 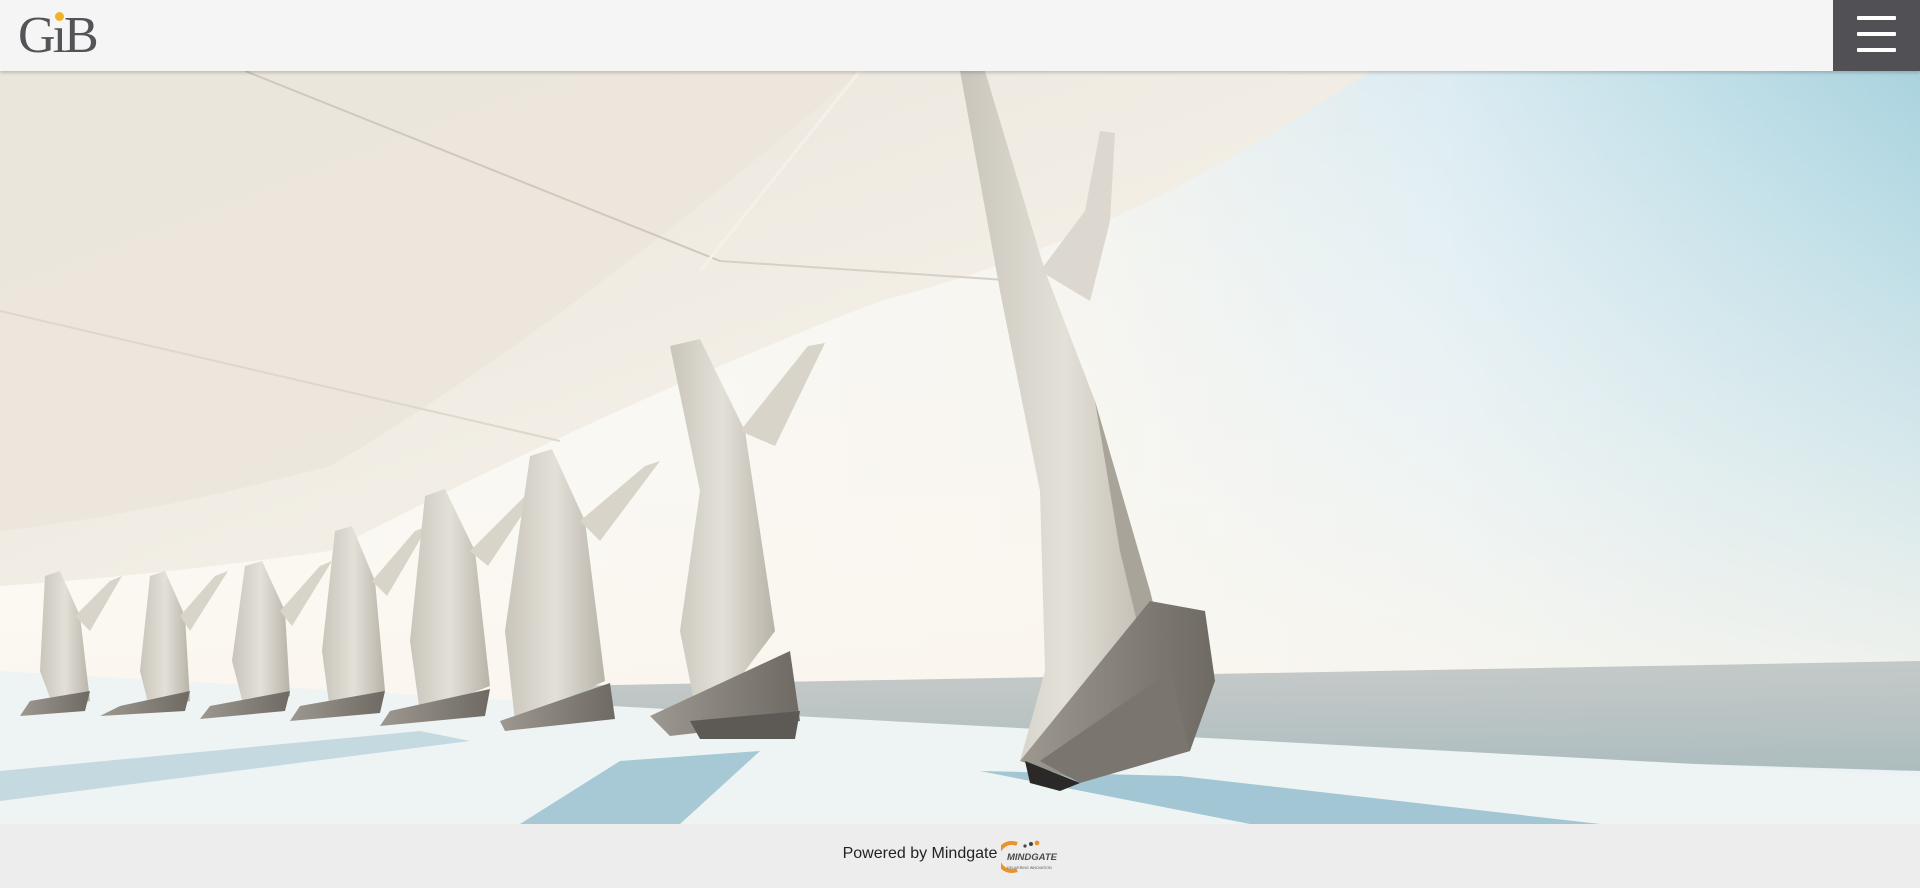 I want to click on powered-by-text: Powered by Mindgate, so click(x=920, y=853).